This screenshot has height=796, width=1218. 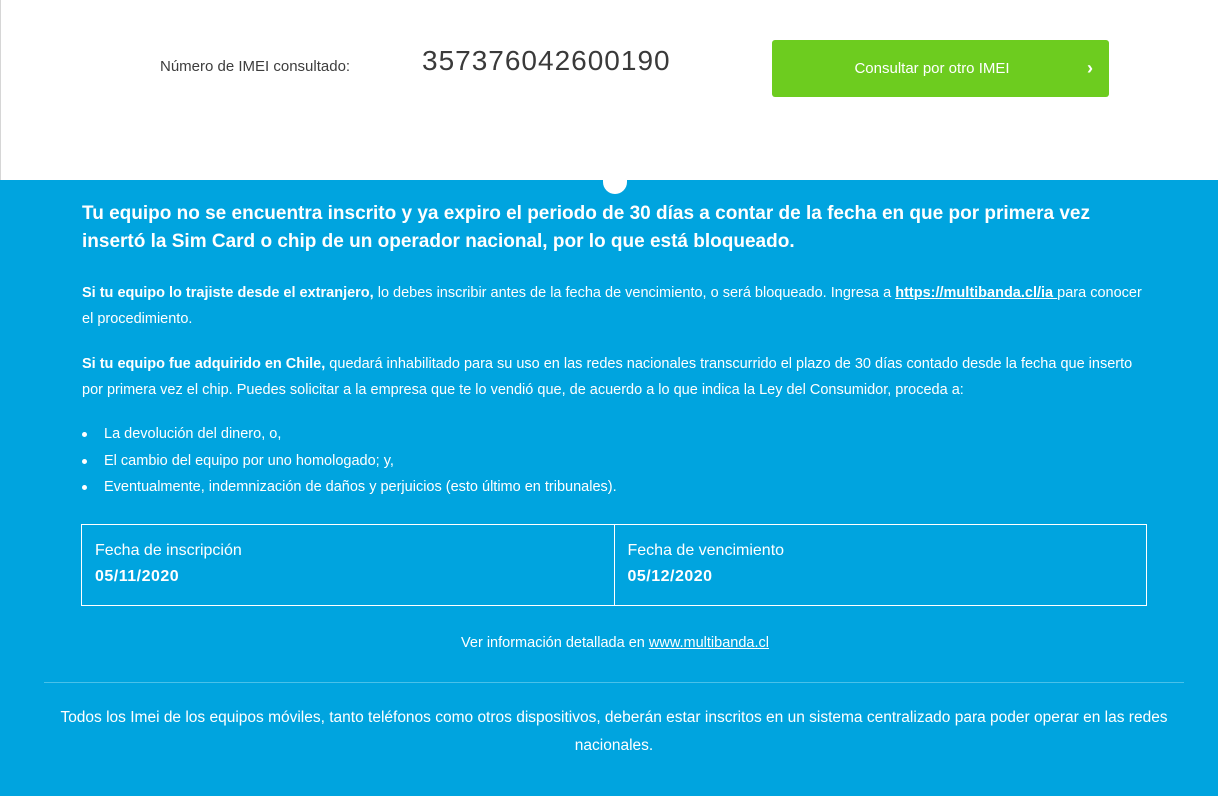 I want to click on list-item: La devolución del dinero, o,, so click(x=349, y=434).